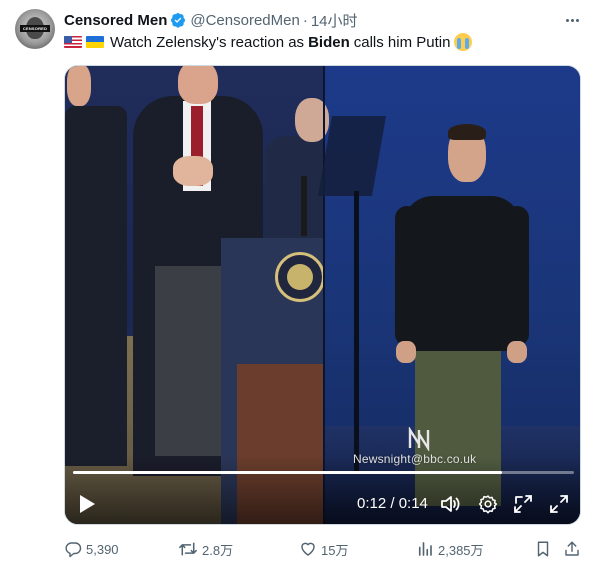 Image resolution: width=590 pixels, height=571 pixels. What do you see at coordinates (462, 273) in the screenshot?
I see `zelensky-body` at bounding box center [462, 273].